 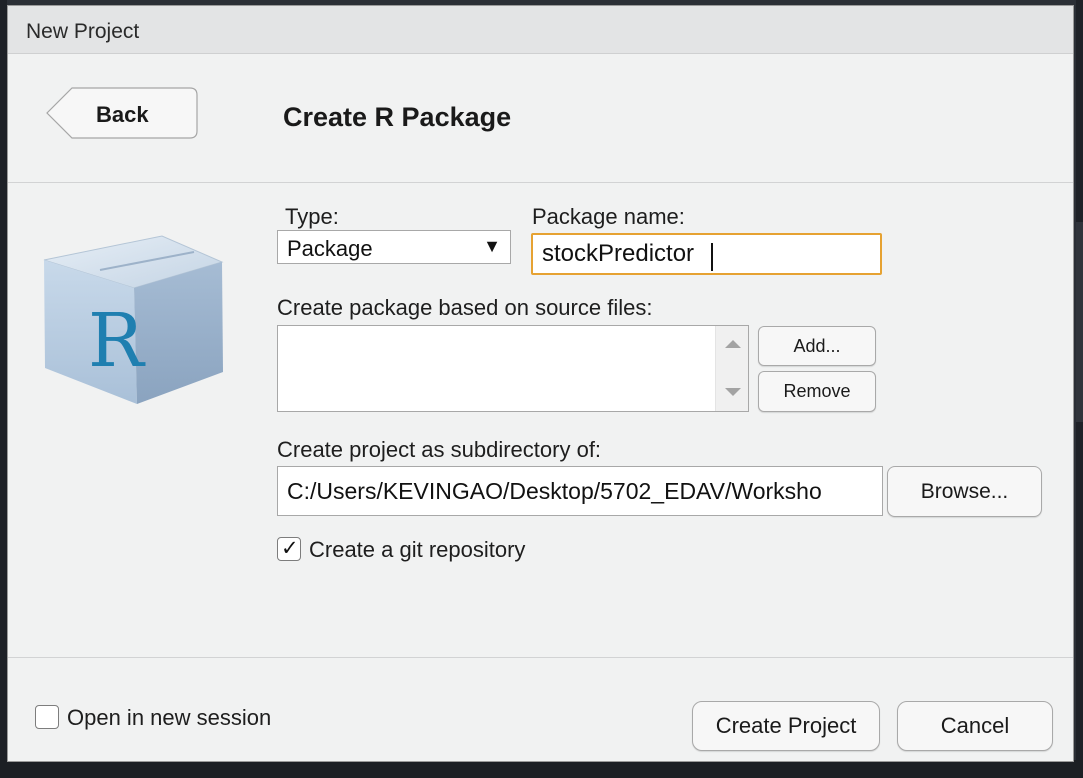 What do you see at coordinates (394, 247) in the screenshot?
I see `type-select: Package ▼` at bounding box center [394, 247].